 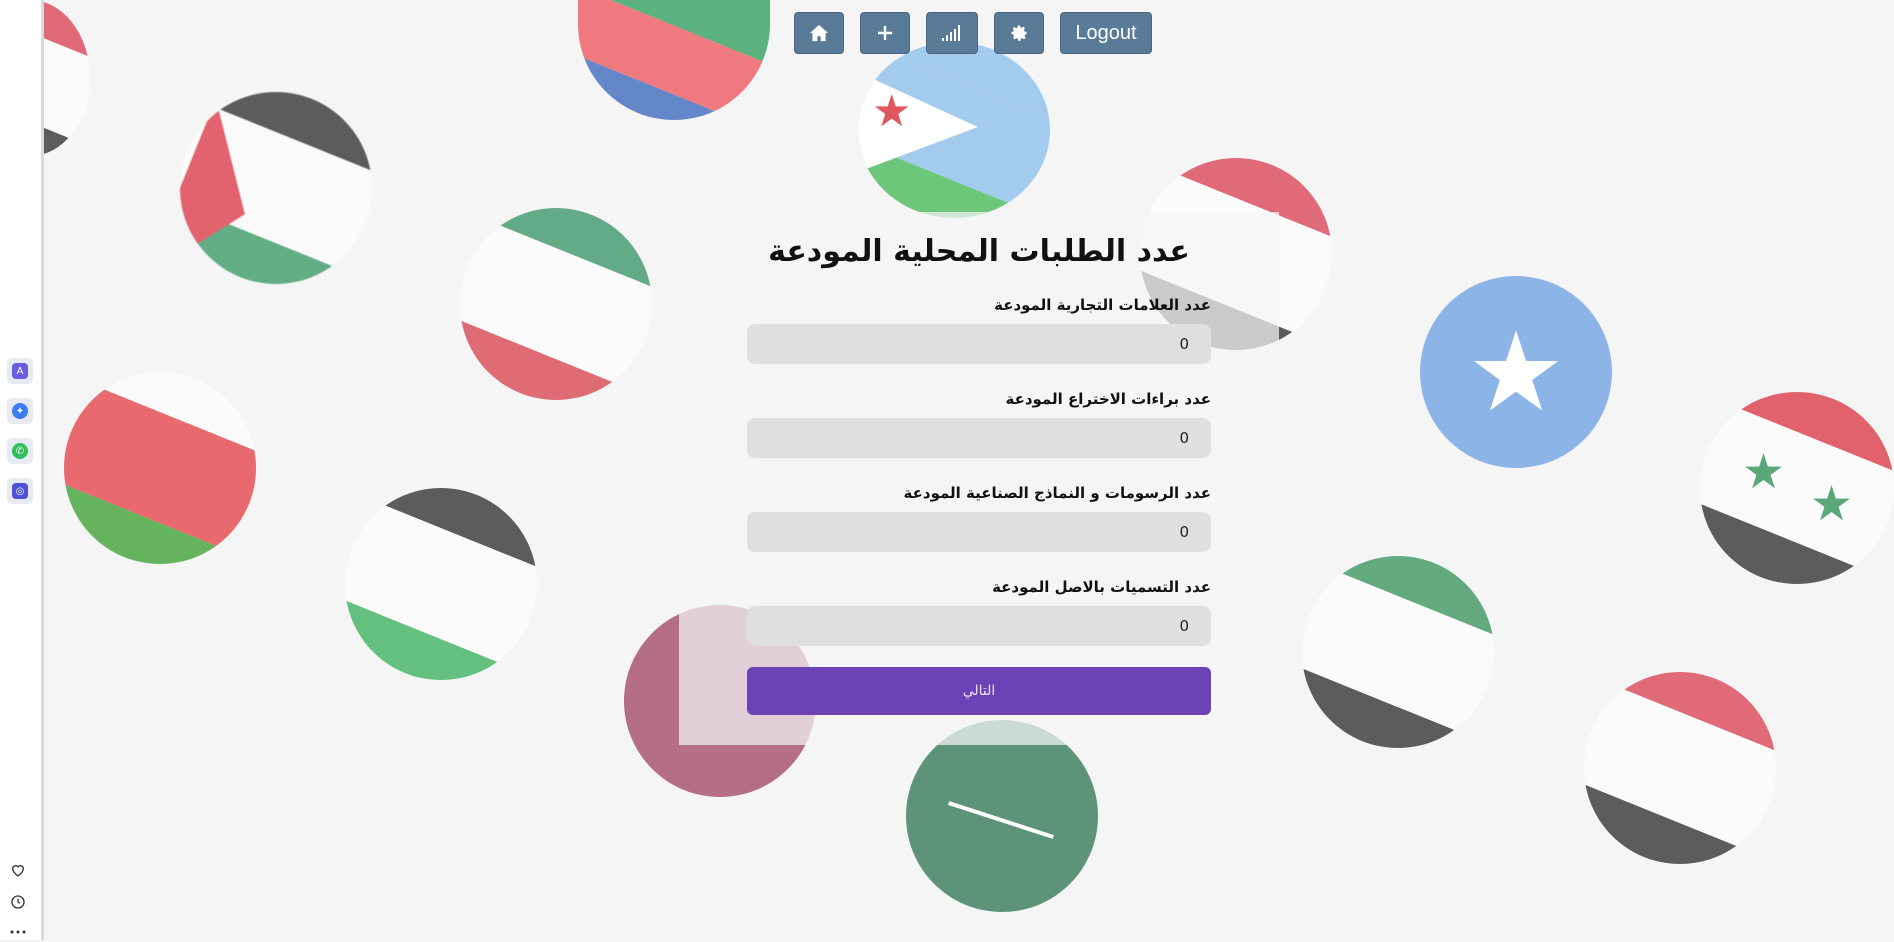 I want to click on trademarks-input, so click(x=979, y=344).